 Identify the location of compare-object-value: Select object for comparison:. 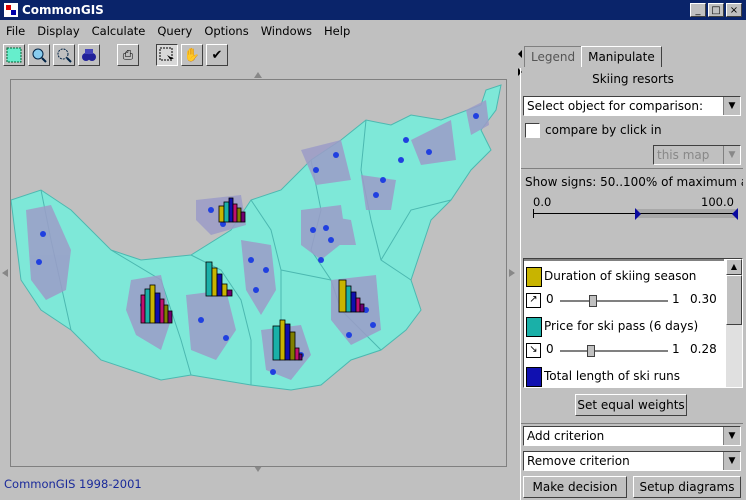
(615, 106).